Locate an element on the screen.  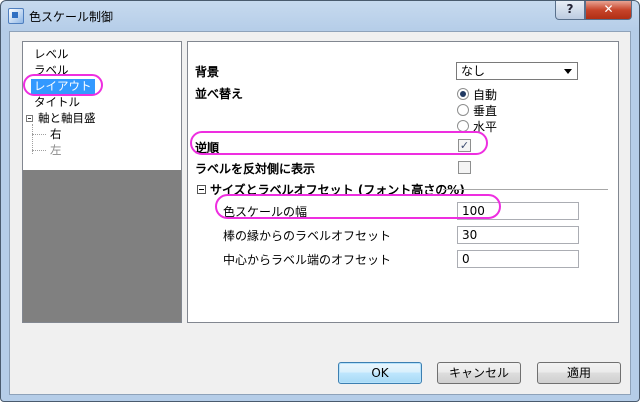
radio-vertical is located at coordinates (463, 110).